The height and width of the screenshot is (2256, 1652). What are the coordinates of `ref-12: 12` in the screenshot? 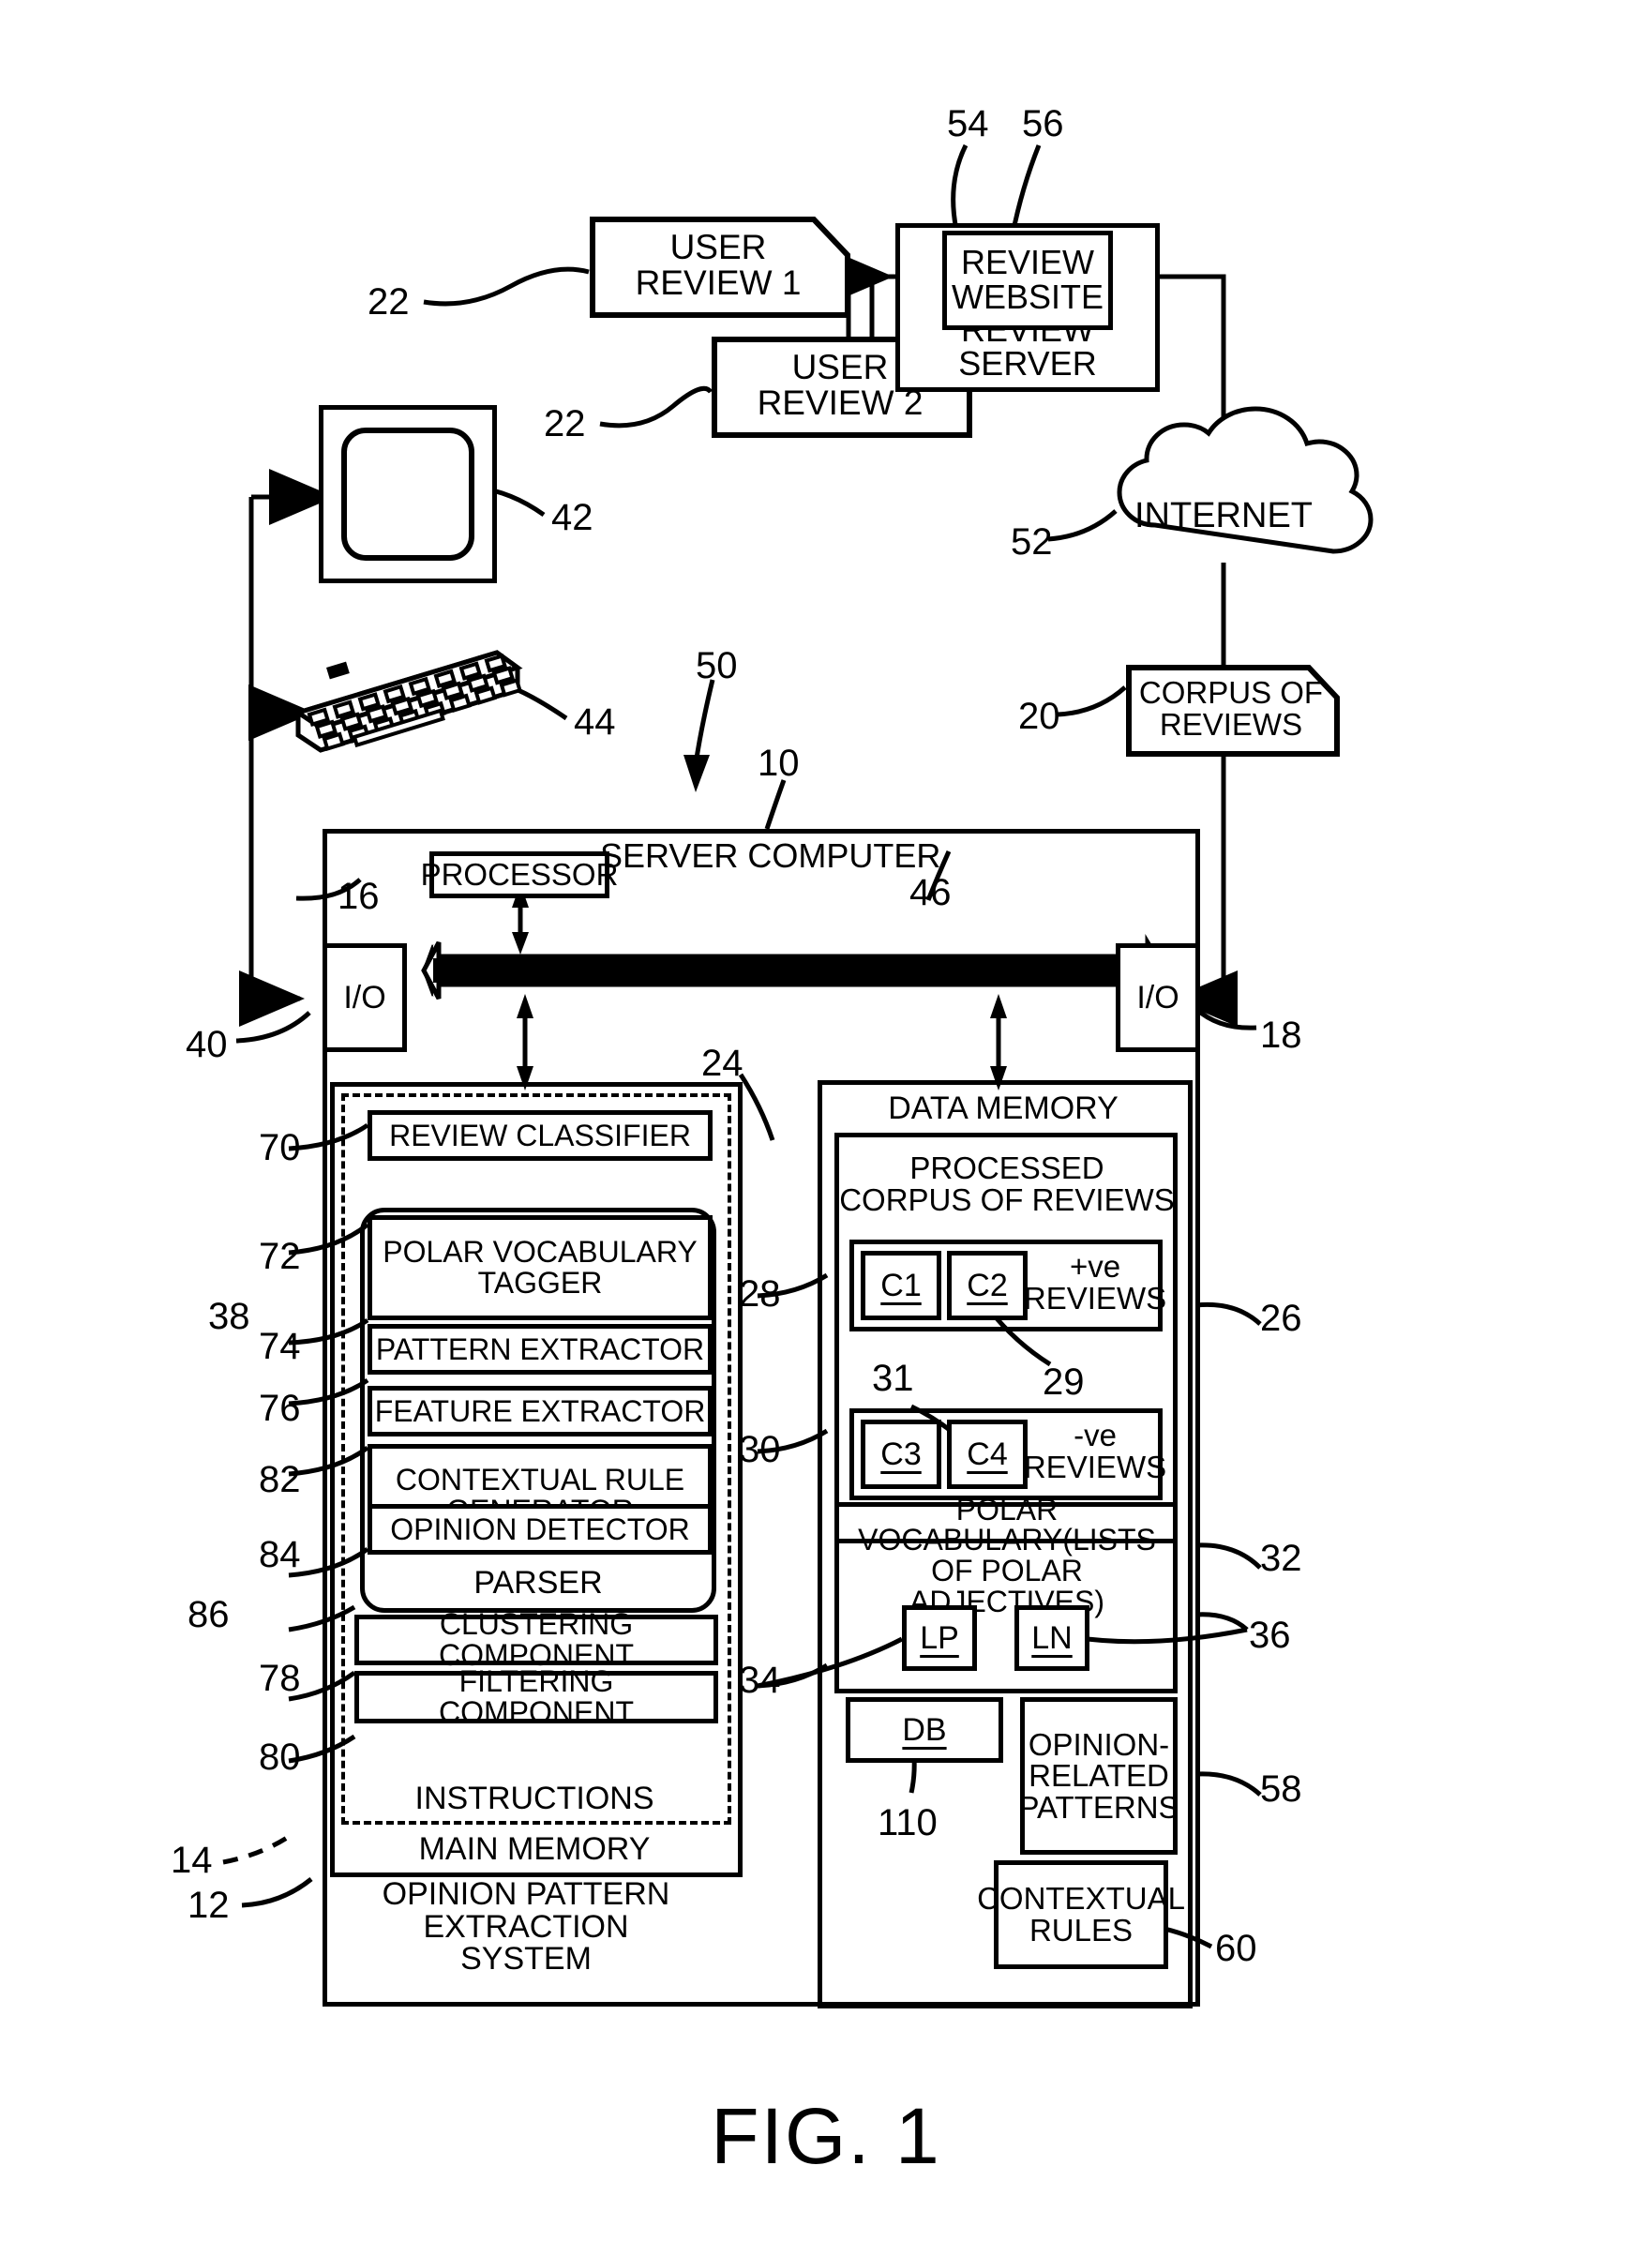 It's located at (209, 1905).